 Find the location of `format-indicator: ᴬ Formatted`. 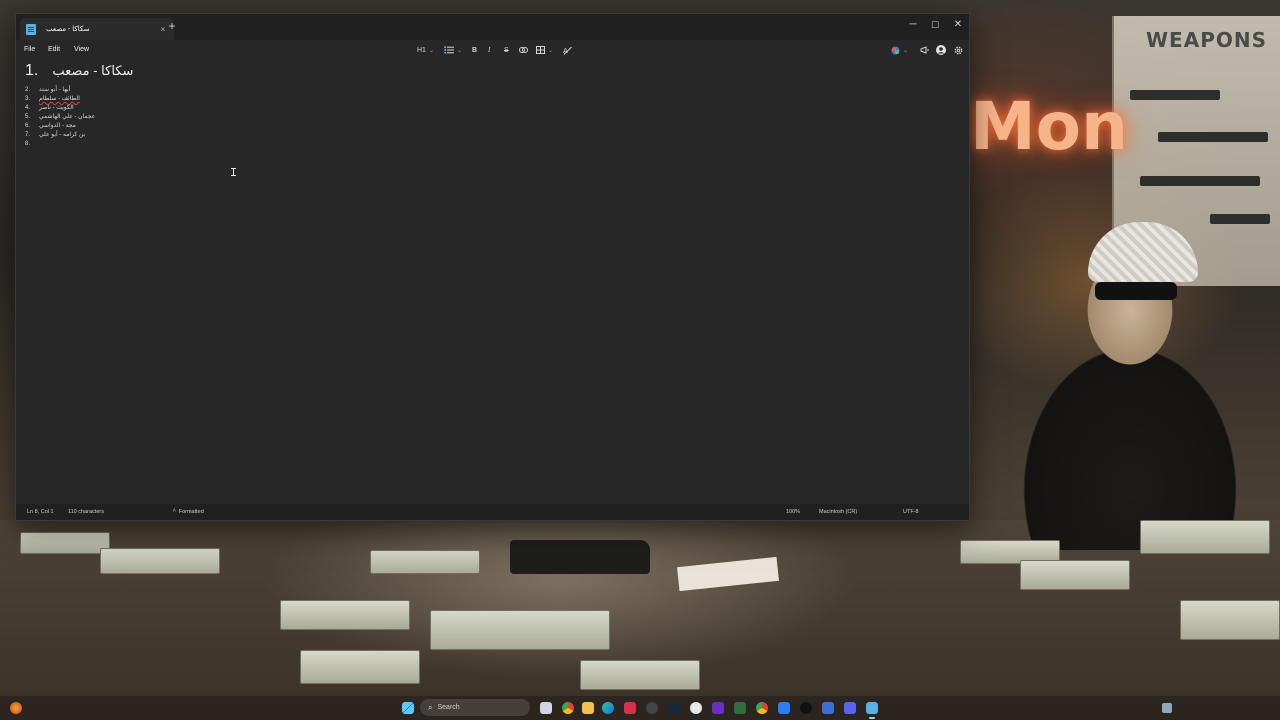

format-indicator: ᴬ Formatted is located at coordinates (188, 512).